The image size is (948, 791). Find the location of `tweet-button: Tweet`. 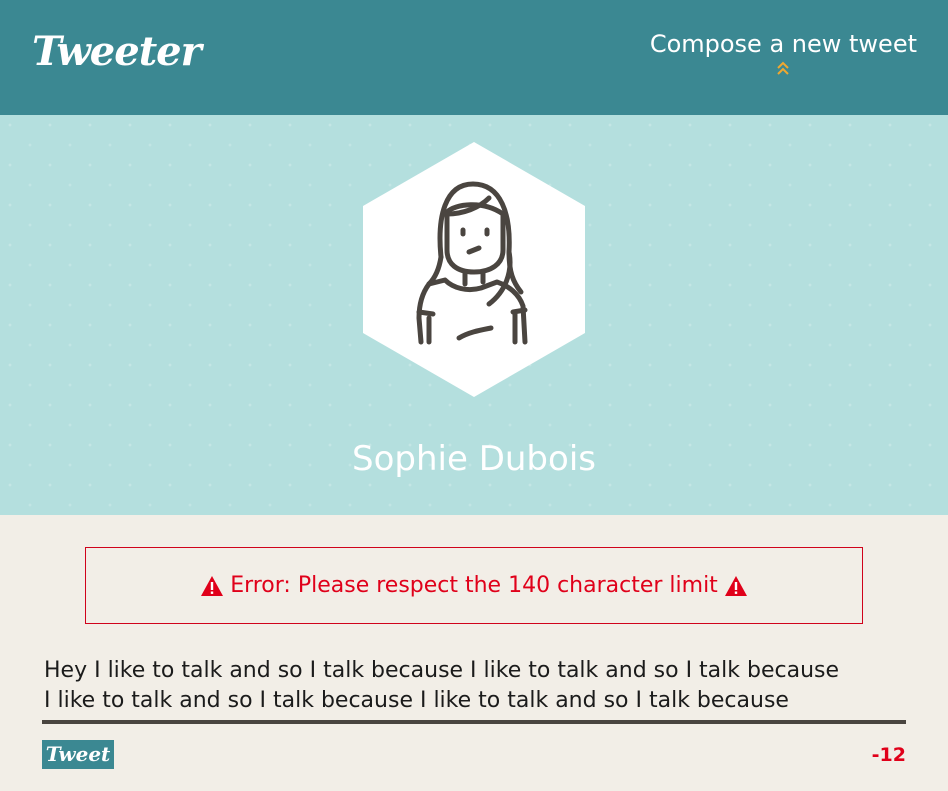

tweet-button: Tweet is located at coordinates (78, 754).